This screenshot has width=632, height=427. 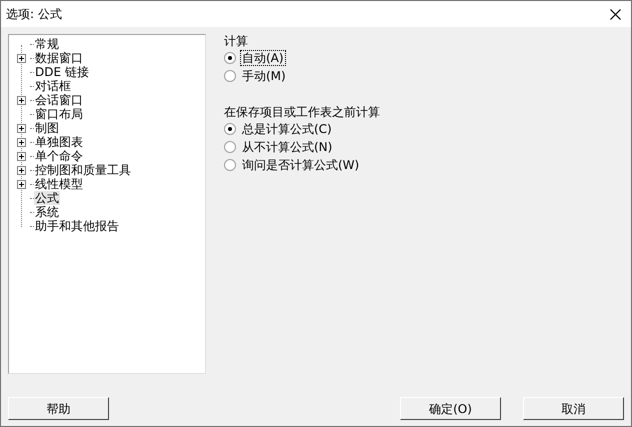 I want to click on tree-item: 单个命令, so click(x=59, y=156).